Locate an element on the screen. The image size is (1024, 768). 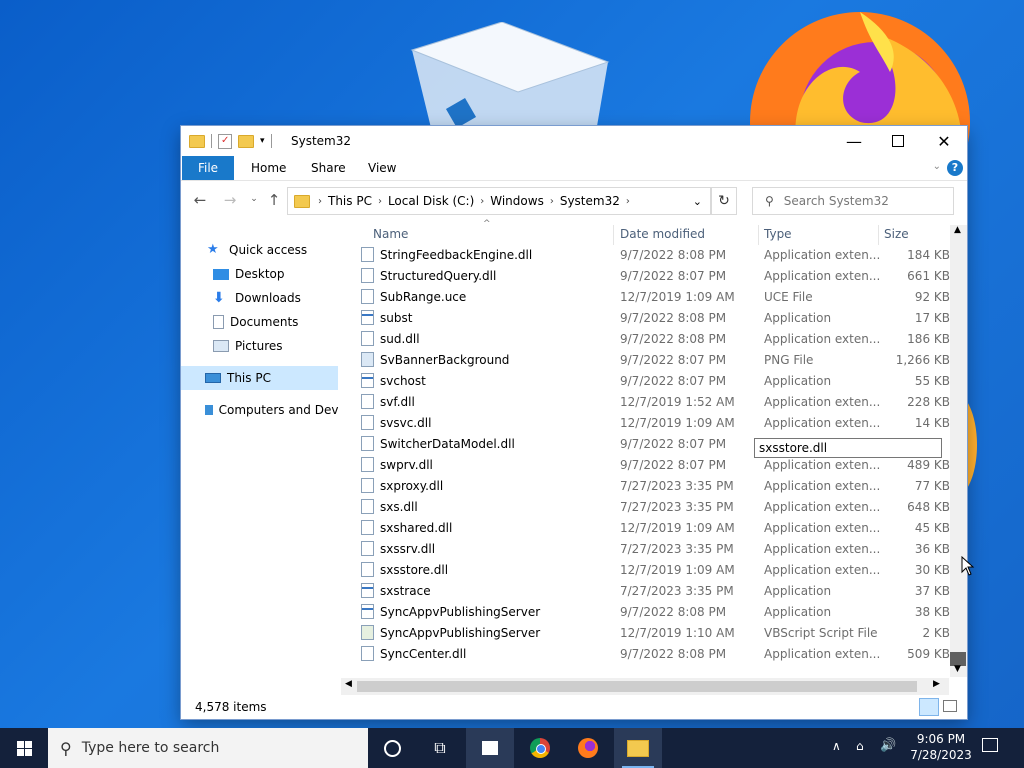
address-dropdown-icon: ⌄ is located at coordinates (697, 201).